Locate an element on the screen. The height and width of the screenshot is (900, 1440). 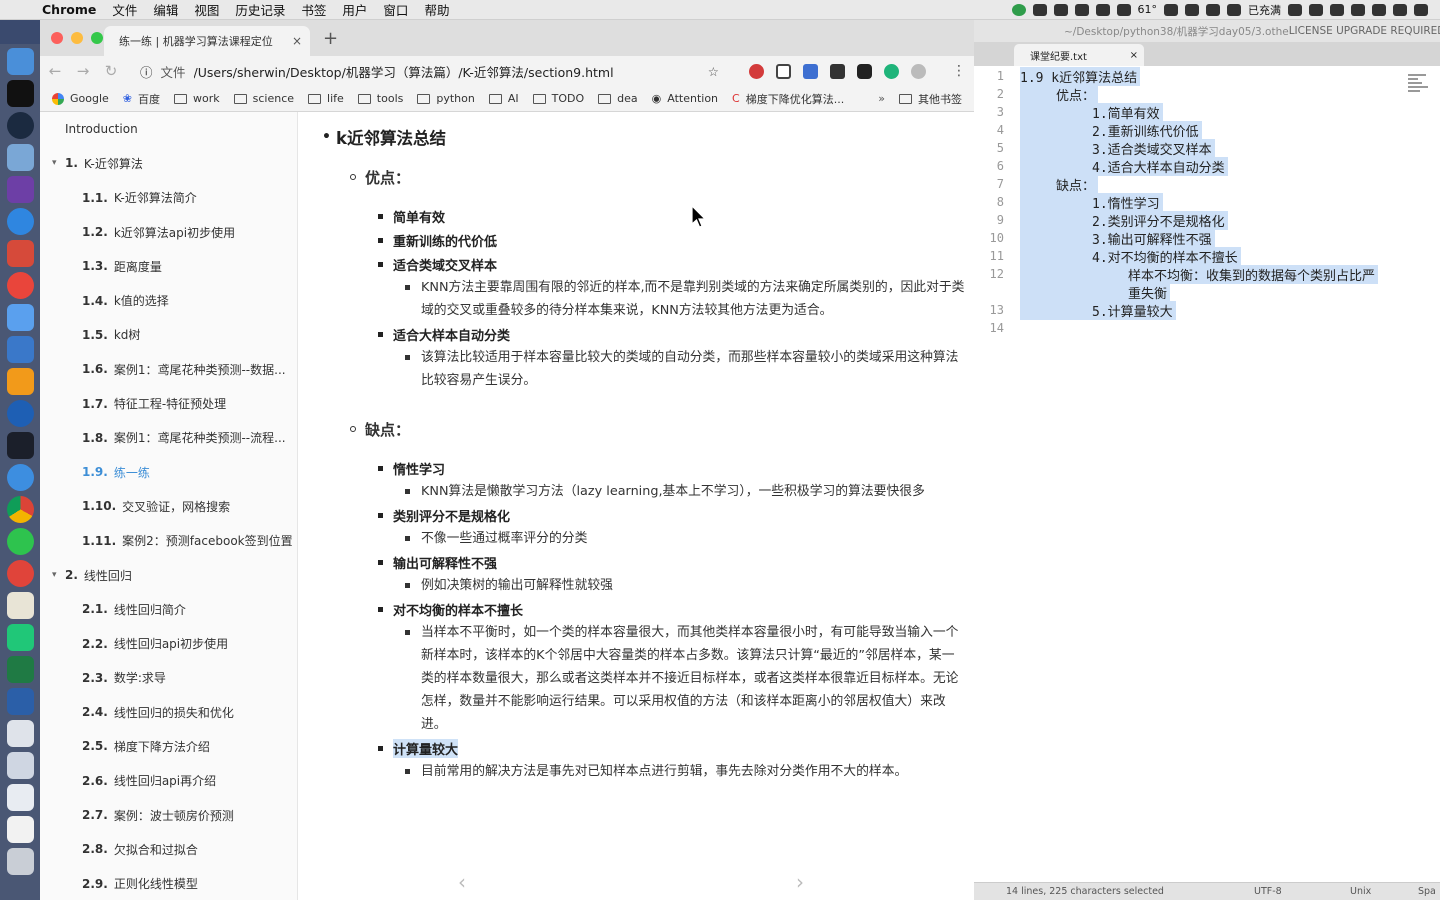
menu-history: 历史记录 is located at coordinates (260, 9).